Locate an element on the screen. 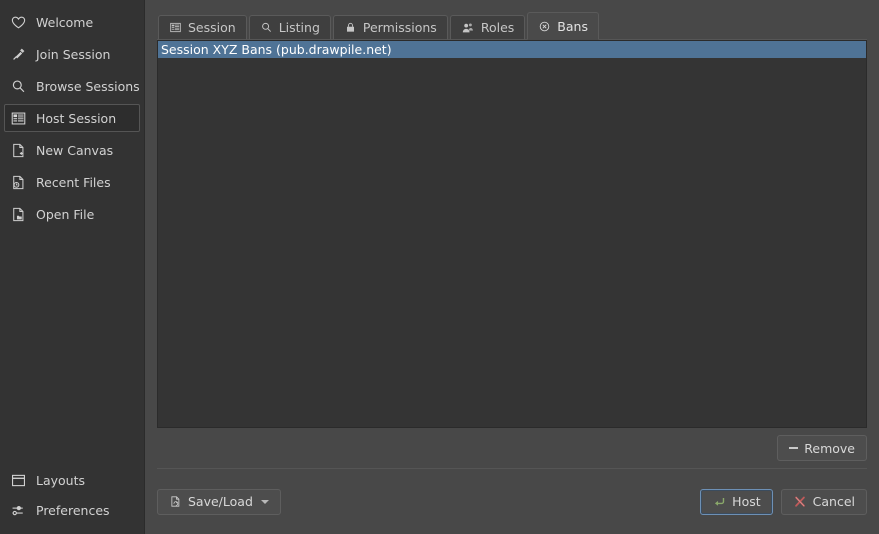 Image resolution: width=879 pixels, height=534 pixels. cancel-button-label: Cancel is located at coordinates (833, 501).